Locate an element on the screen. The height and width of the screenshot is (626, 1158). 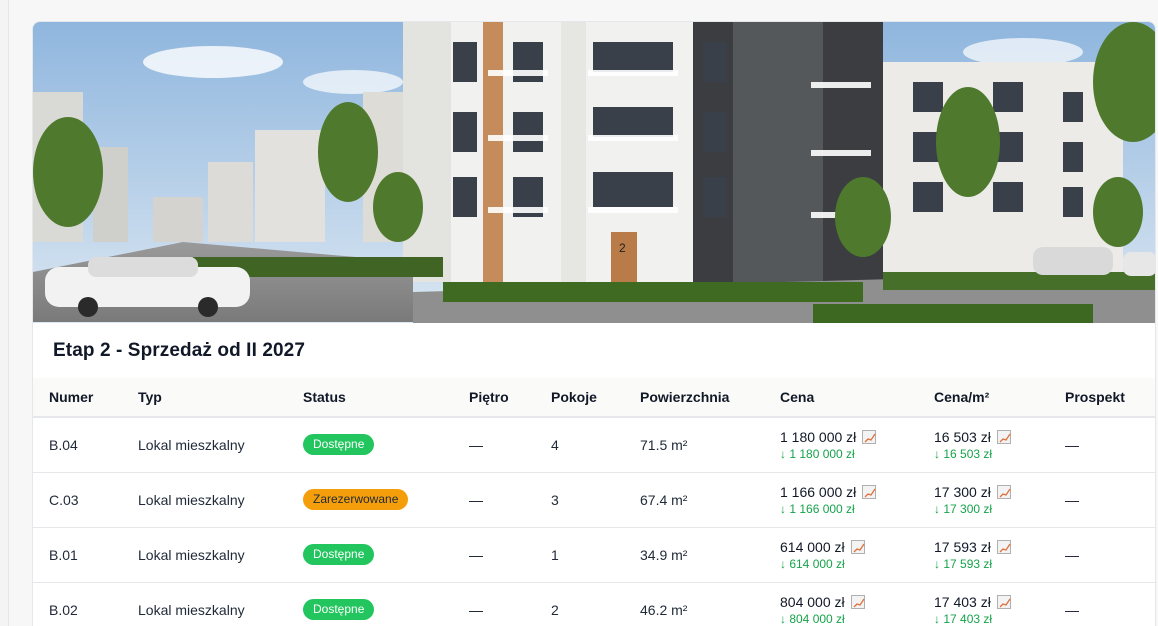
area: 34.9 m² is located at coordinates (664, 554).